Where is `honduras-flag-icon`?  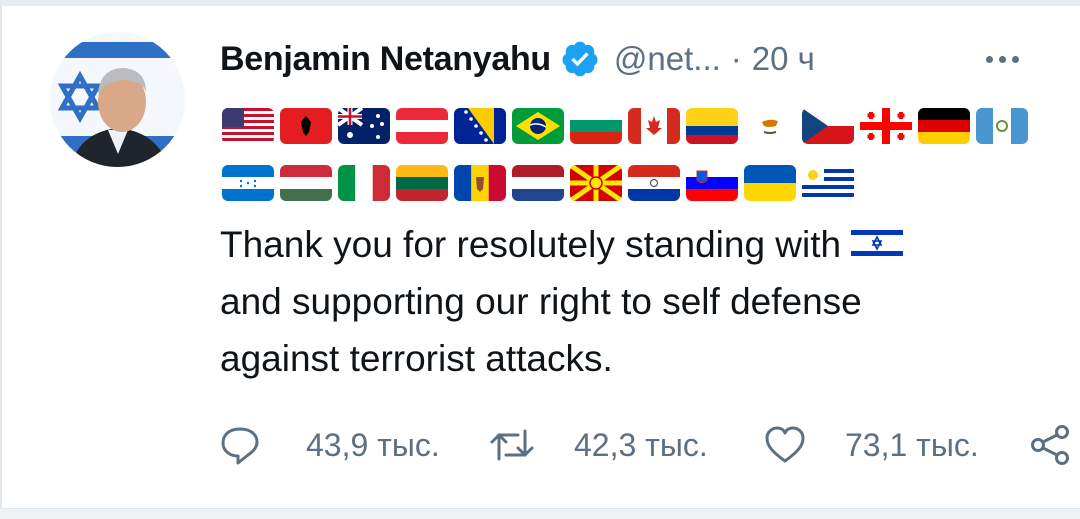 honduras-flag-icon is located at coordinates (248, 183).